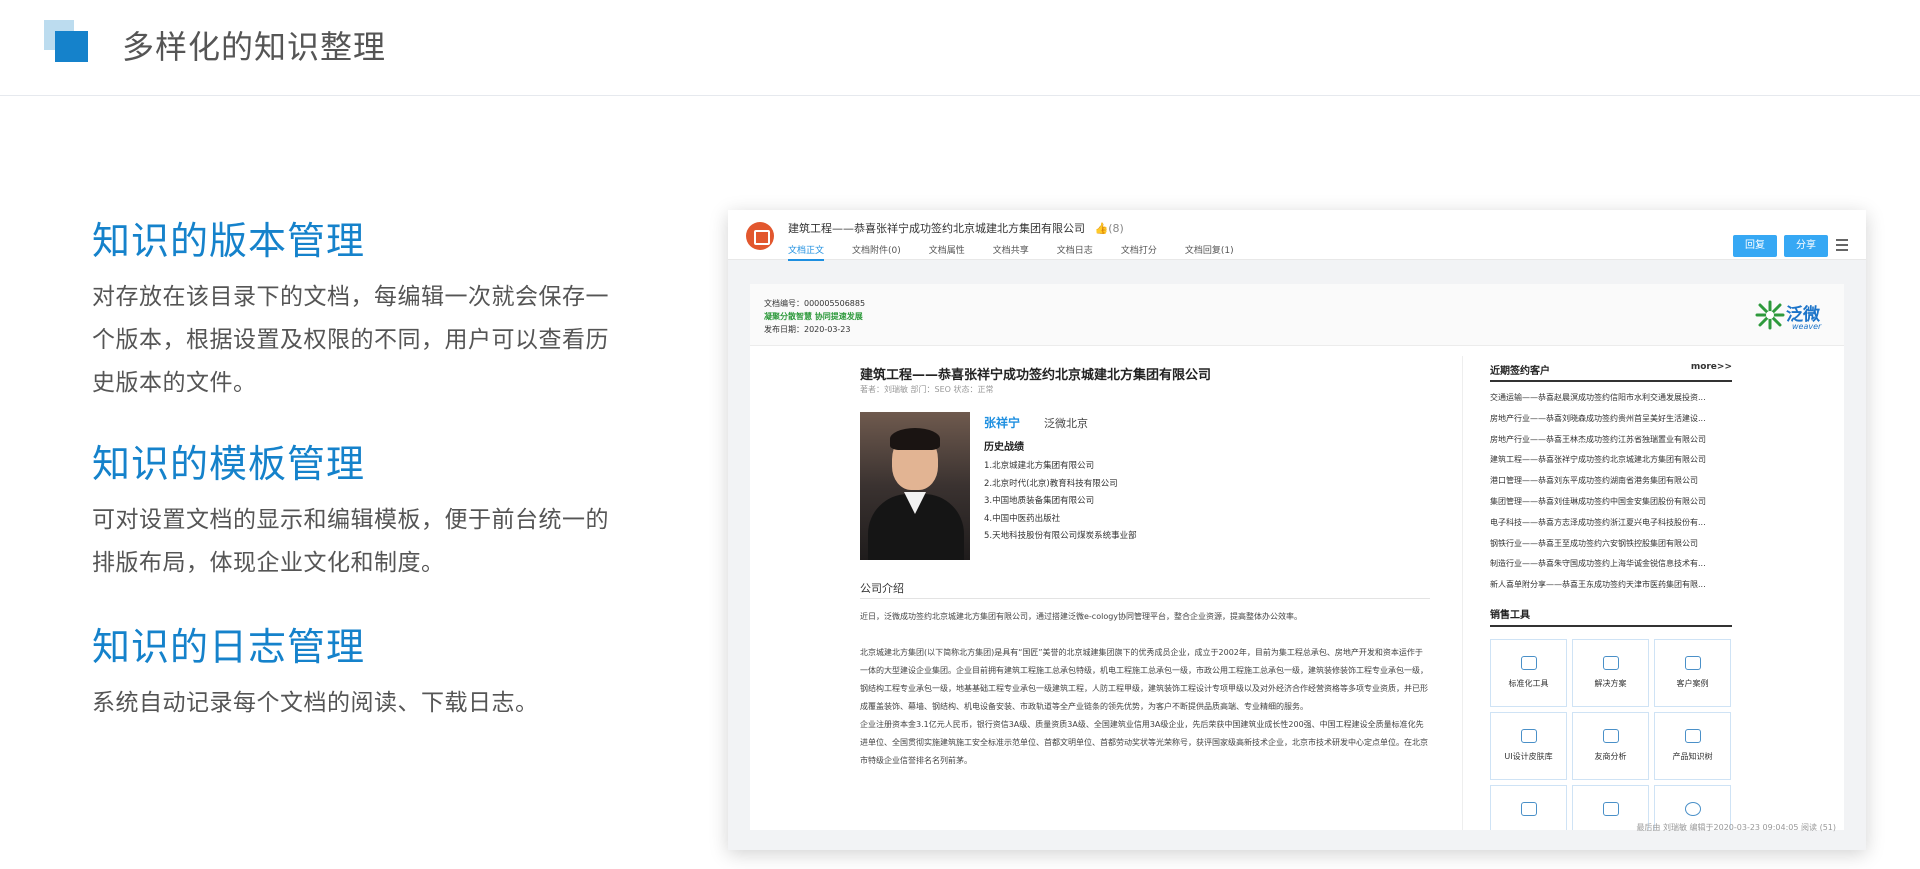 The image size is (1920, 869). I want to click on slide-header: 多样化的知识整理, so click(960, 48).